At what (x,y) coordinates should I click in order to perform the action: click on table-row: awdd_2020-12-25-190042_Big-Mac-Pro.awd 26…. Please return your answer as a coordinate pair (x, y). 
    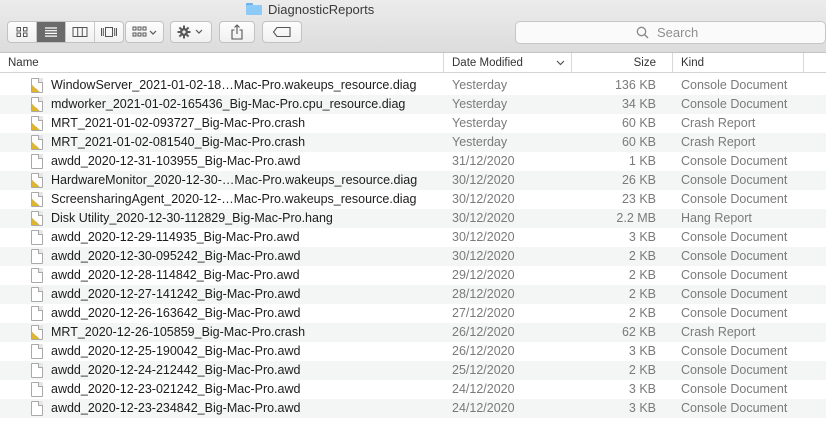
    Looking at the image, I should click on (413, 351).